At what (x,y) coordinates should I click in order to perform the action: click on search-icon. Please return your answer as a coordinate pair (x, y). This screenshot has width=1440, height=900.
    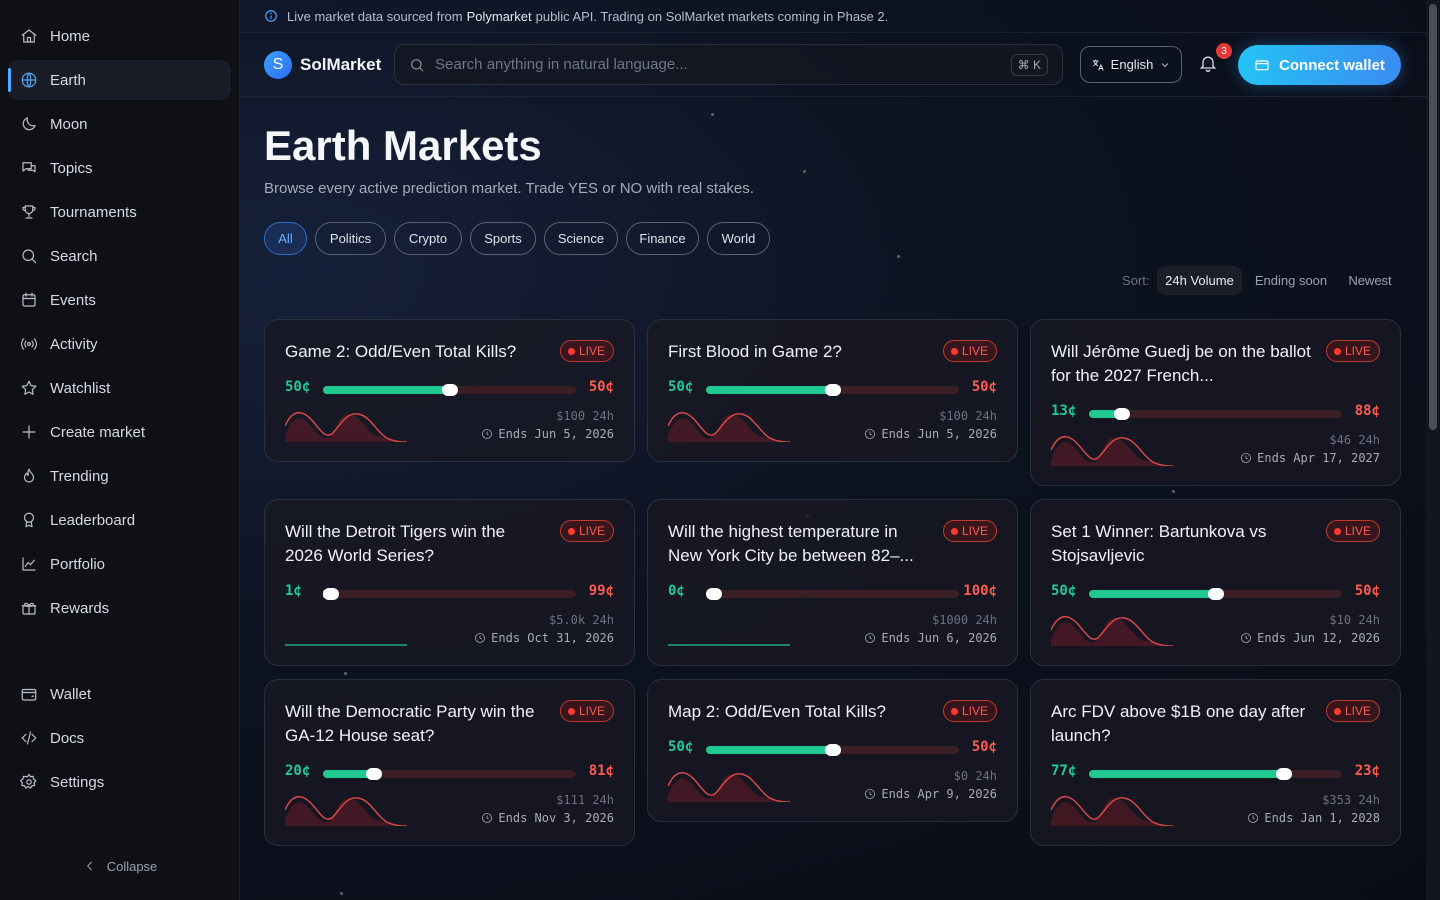
    Looking at the image, I should click on (417, 64).